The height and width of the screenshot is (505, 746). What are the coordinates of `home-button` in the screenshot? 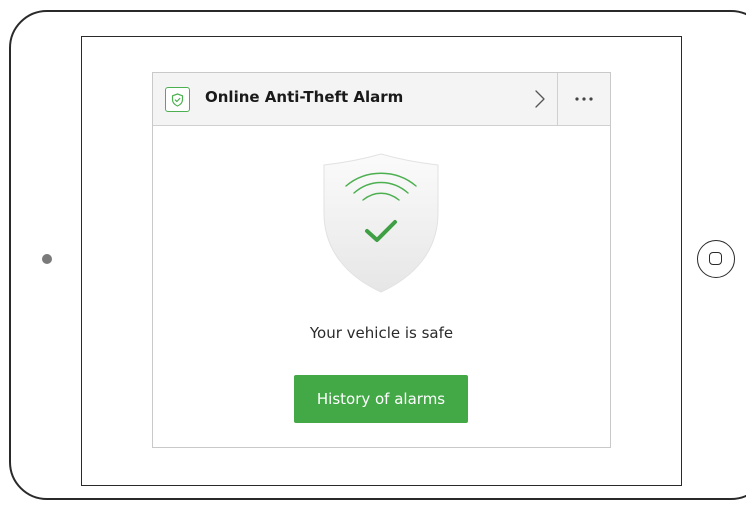 It's located at (716, 259).